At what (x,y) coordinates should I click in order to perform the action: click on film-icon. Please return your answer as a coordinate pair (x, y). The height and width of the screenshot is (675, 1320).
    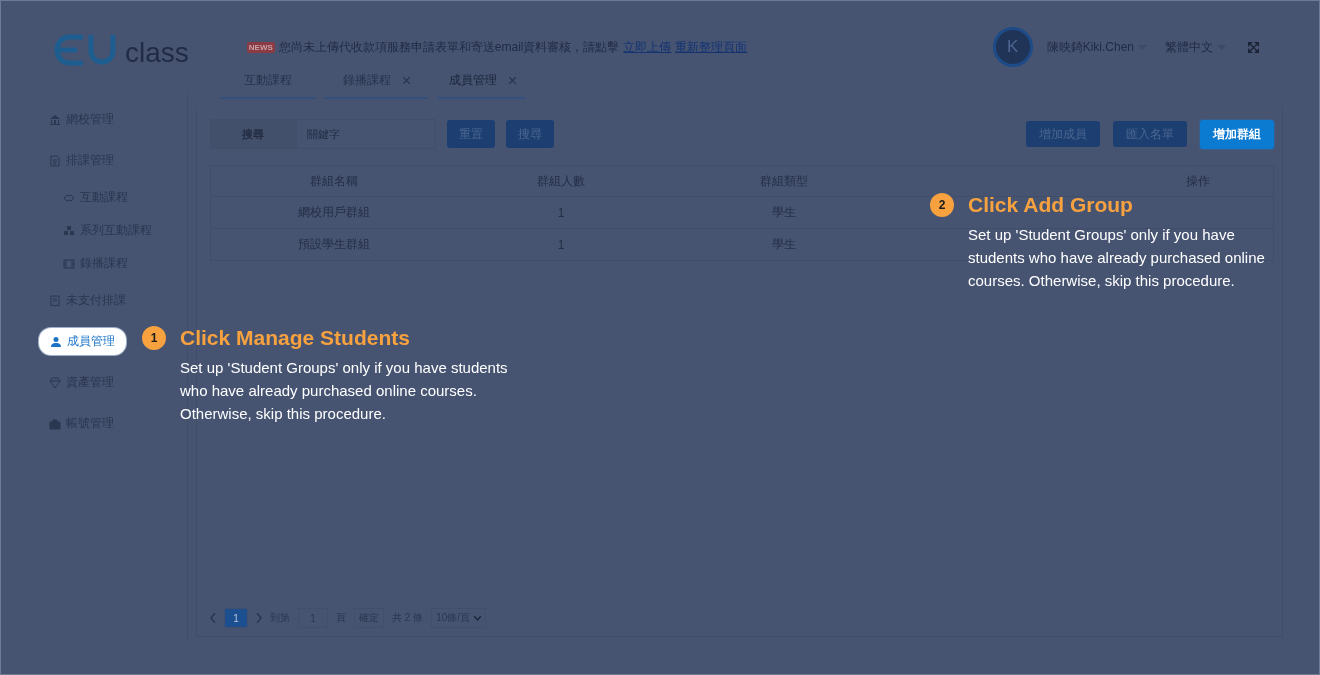
    Looking at the image, I should click on (69, 263).